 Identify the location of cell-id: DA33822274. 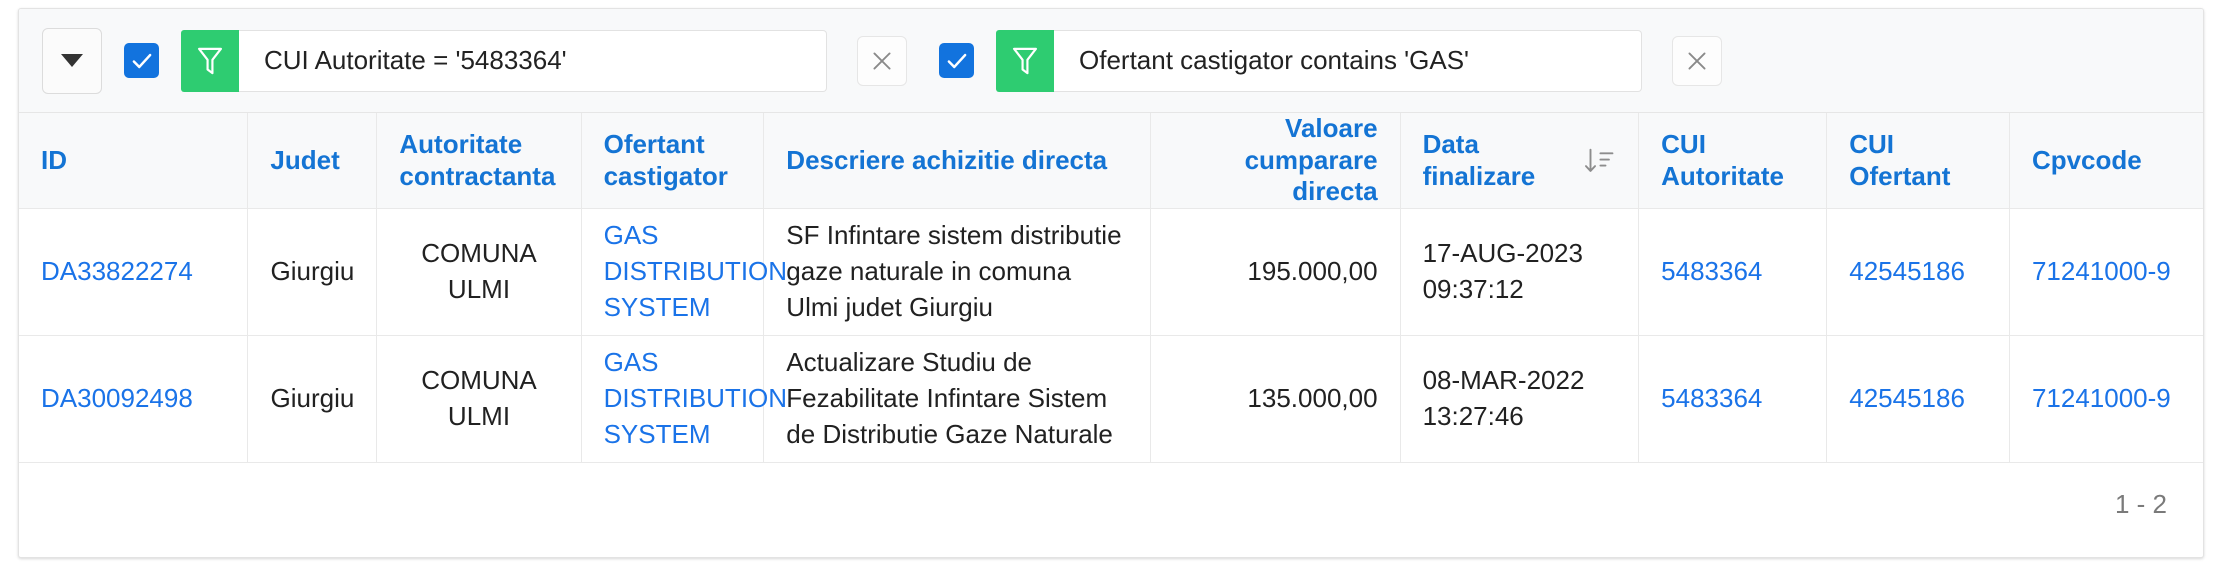
(134, 272).